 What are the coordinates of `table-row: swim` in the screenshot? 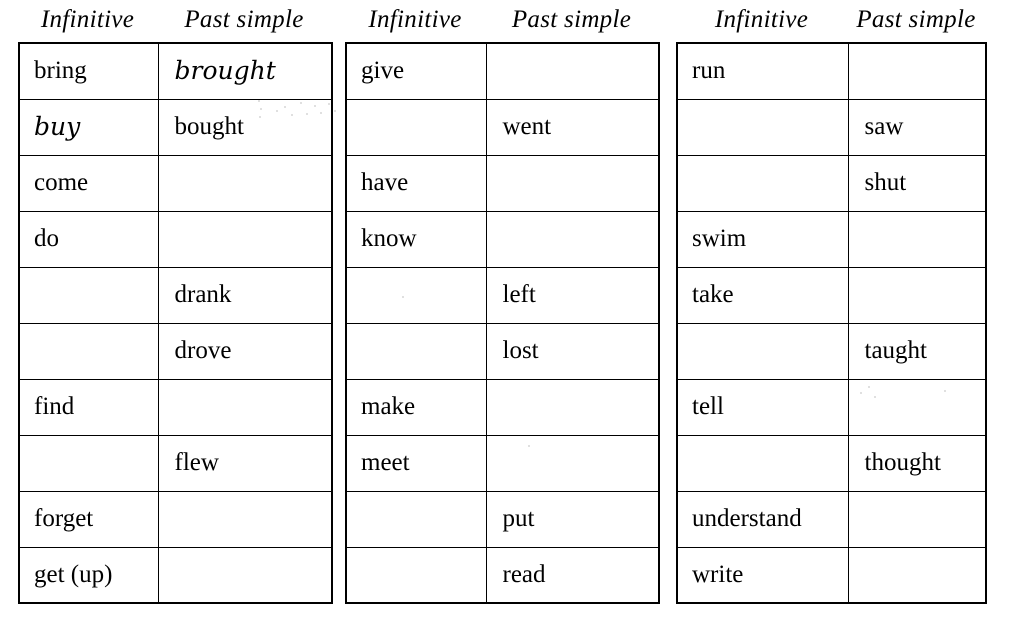 It's located at (831, 239).